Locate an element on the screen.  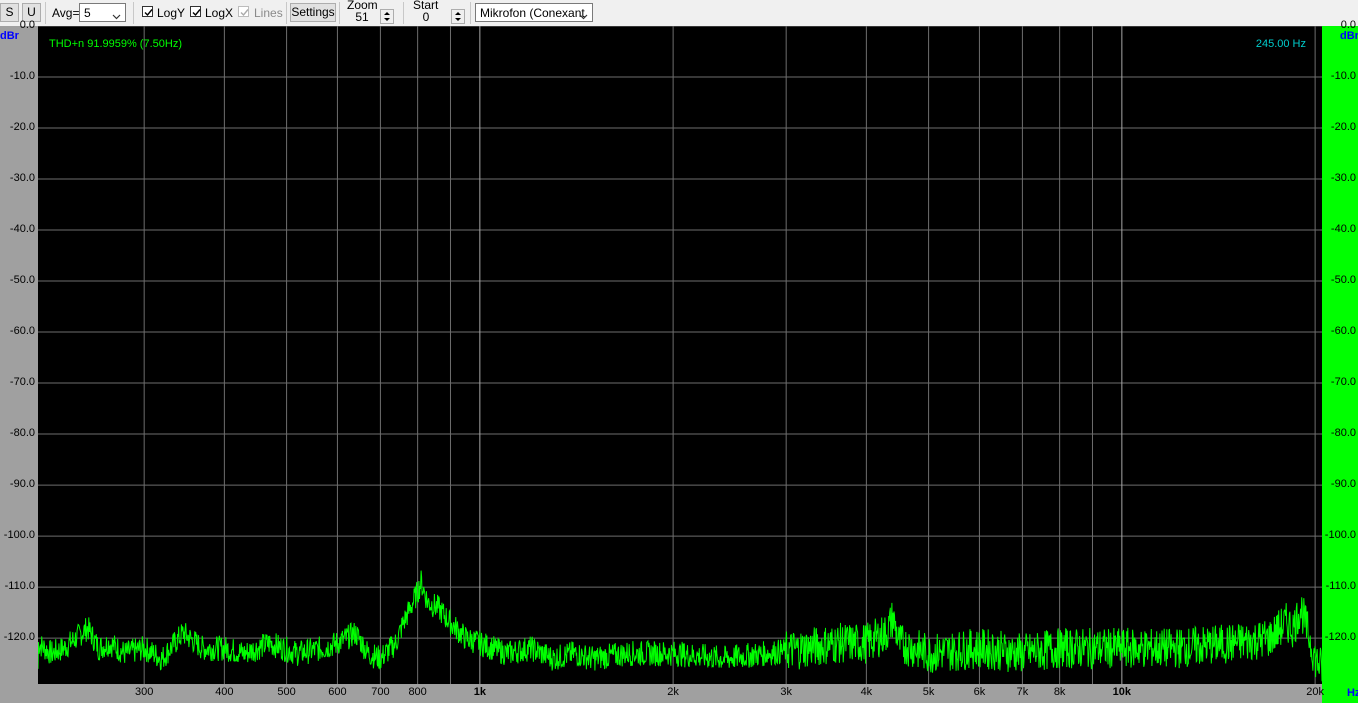
x-tick-label: 4k is located at coordinates (866, 692).